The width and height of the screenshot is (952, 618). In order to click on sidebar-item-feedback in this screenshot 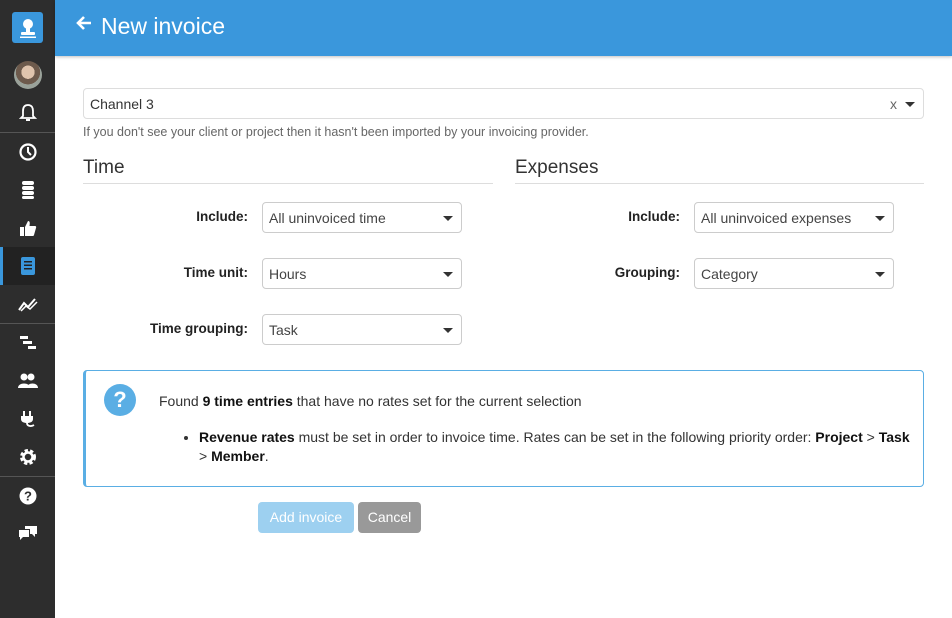, I will do `click(27, 533)`.